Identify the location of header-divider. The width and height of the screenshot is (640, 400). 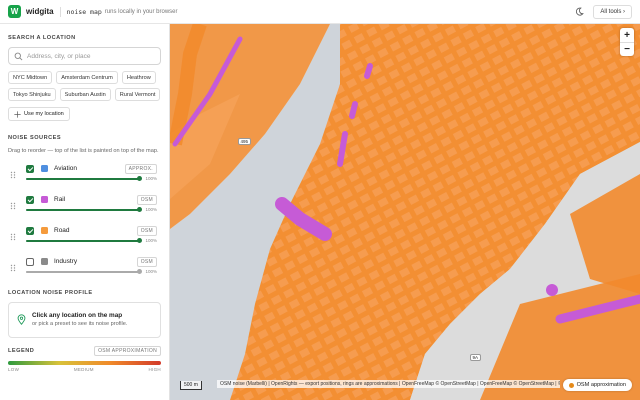
(60, 11).